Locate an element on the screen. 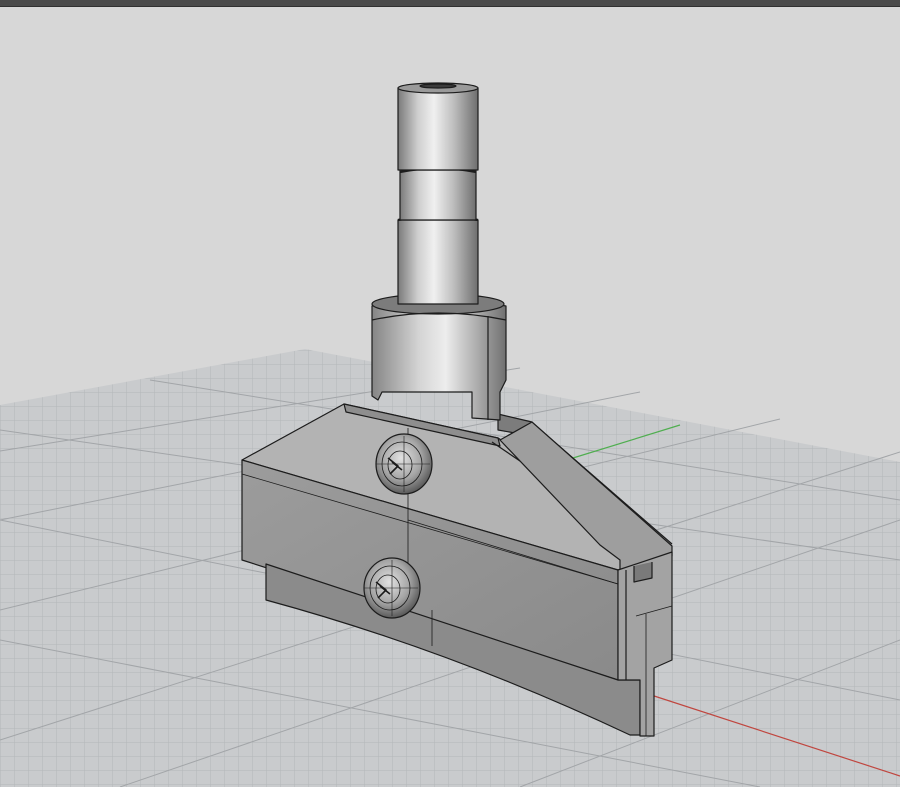 The image size is (900, 787). upper-screw is located at coordinates (404, 464).